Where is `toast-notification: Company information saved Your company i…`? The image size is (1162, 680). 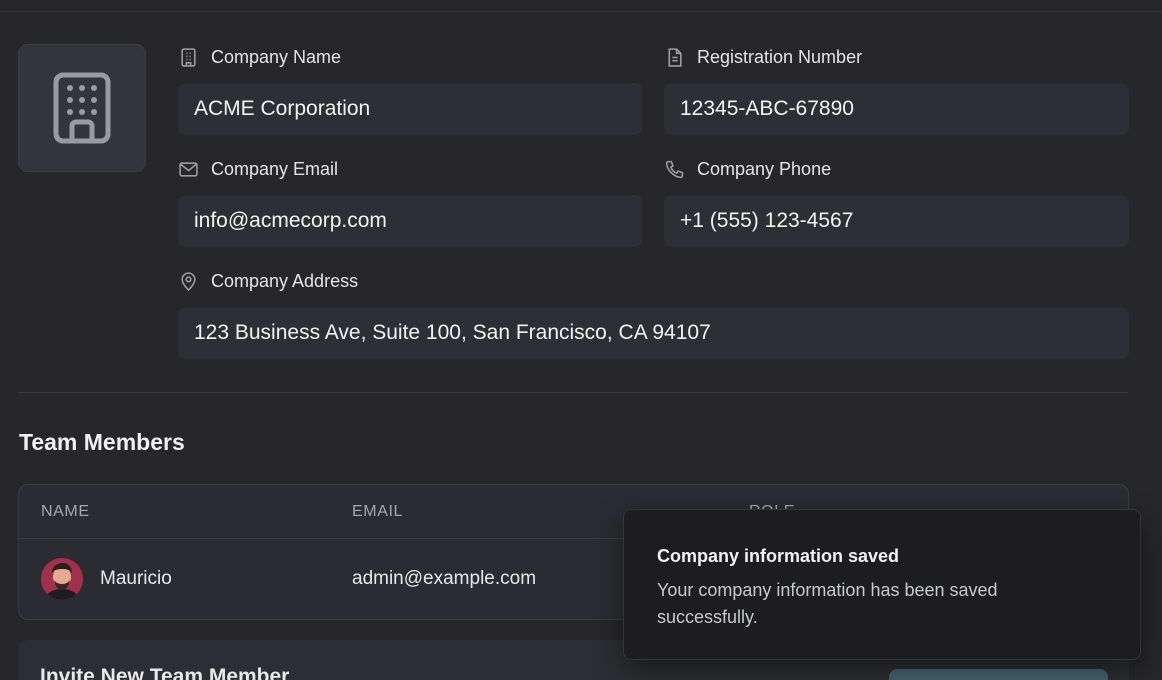 toast-notification: Company information saved Your company i… is located at coordinates (882, 584).